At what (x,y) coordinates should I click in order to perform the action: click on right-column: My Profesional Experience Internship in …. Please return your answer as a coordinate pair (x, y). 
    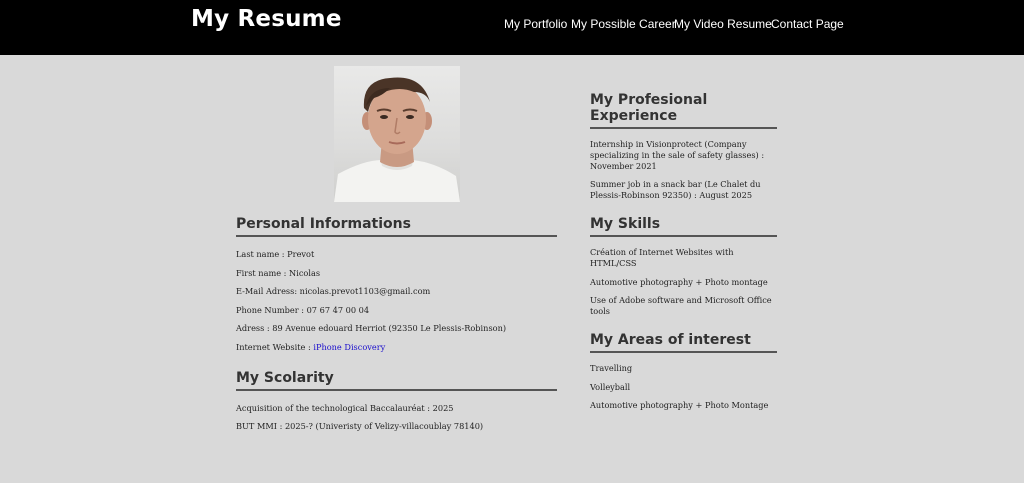
    Looking at the image, I should click on (683, 251).